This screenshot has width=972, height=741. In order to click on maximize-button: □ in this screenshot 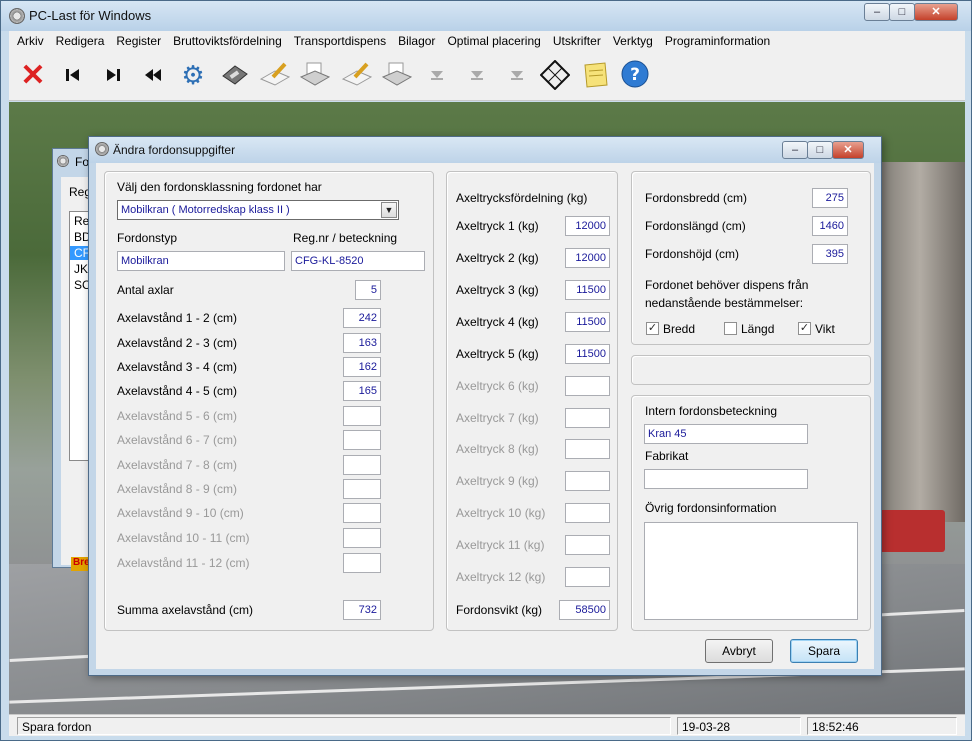, I will do `click(902, 12)`.